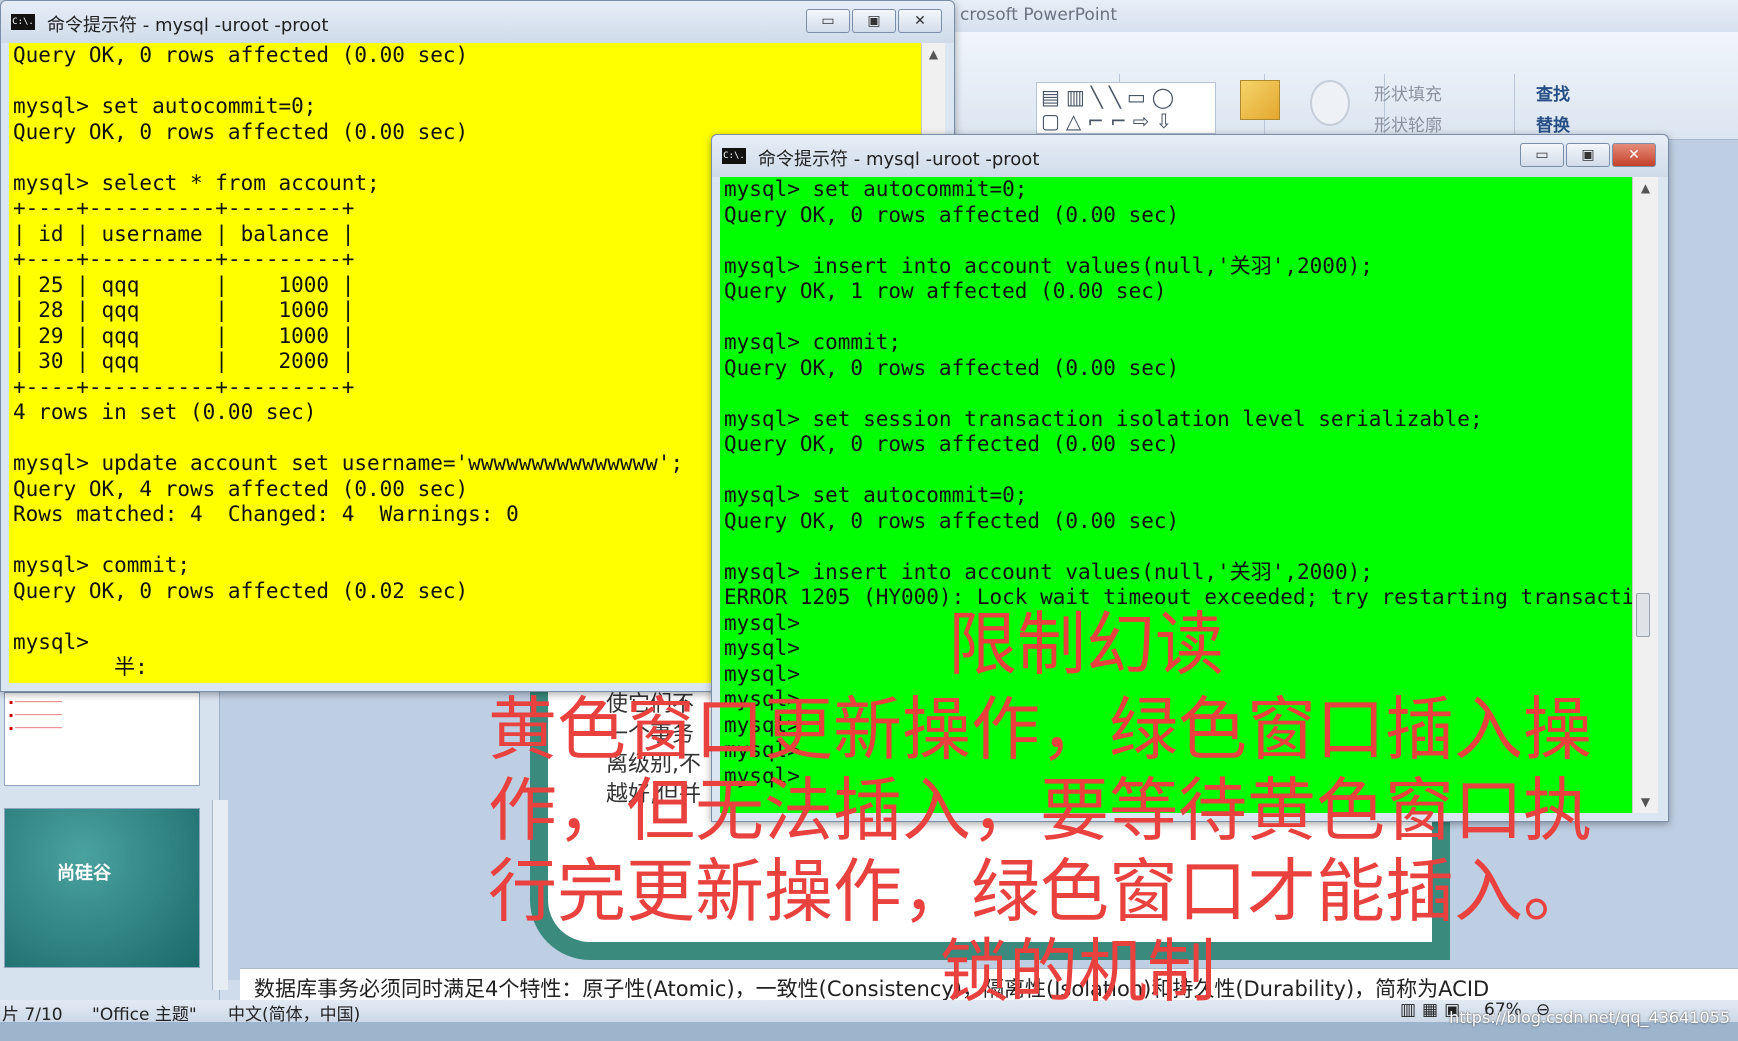 Image resolution: width=1738 pixels, height=1041 pixels. What do you see at coordinates (1553, 92) in the screenshot?
I see `find-button: 查找` at bounding box center [1553, 92].